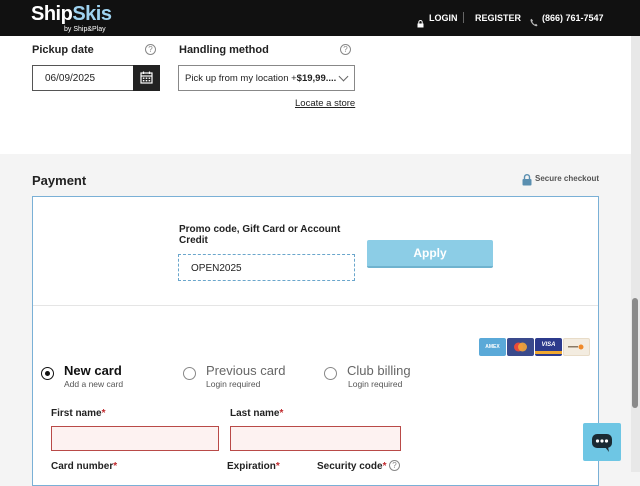 The height and width of the screenshot is (486, 640). I want to click on club-billing-subtitle: Login required, so click(375, 384).